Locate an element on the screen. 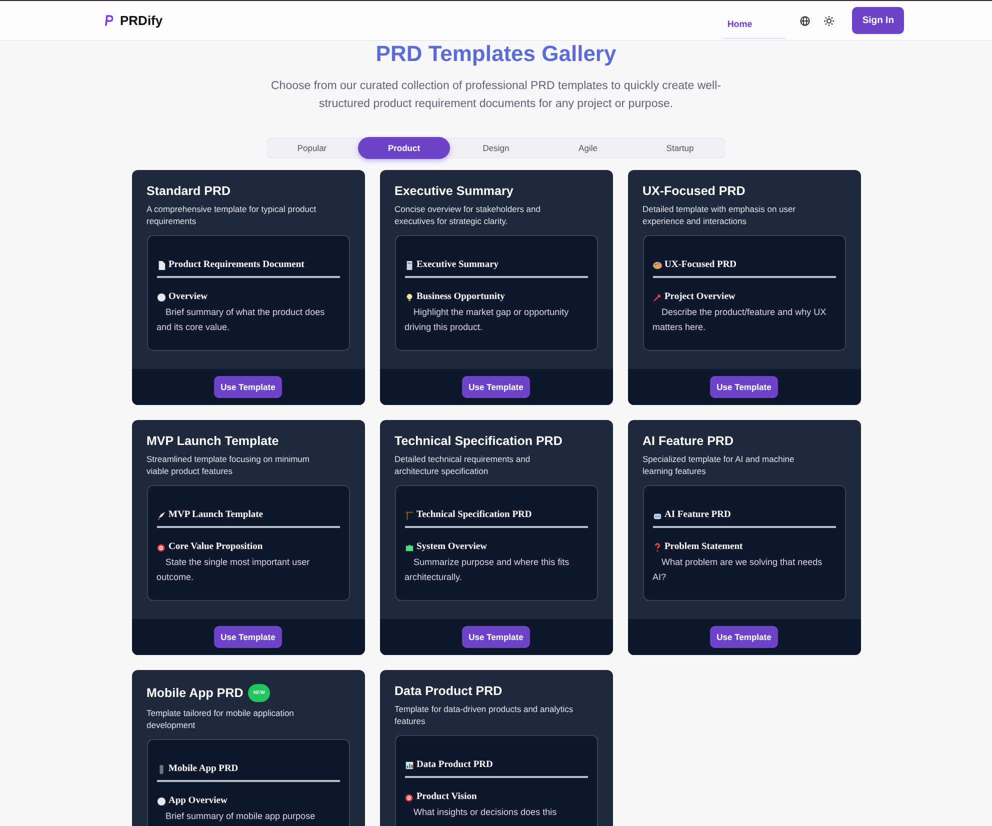 Image resolution: width=992 pixels, height=826 pixels. section-heading: Core Value Proposition is located at coordinates (215, 547).